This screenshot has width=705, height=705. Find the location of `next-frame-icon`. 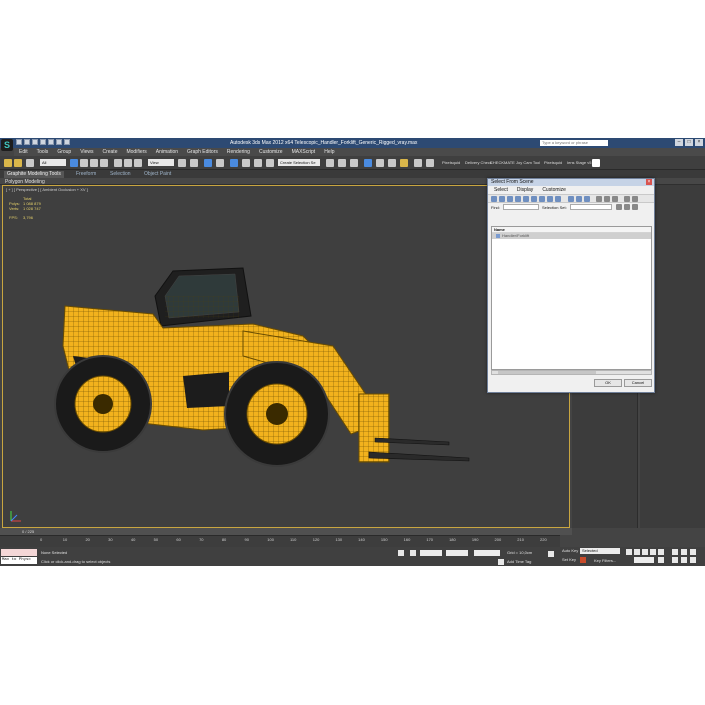

next-frame-icon is located at coordinates (653, 552).